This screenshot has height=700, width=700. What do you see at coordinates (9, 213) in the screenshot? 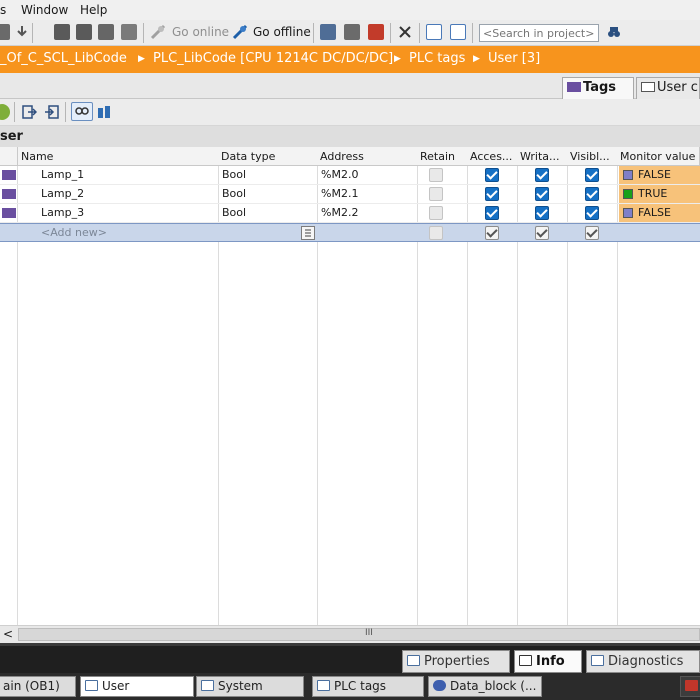
I see `tag-icon` at bounding box center [9, 213].